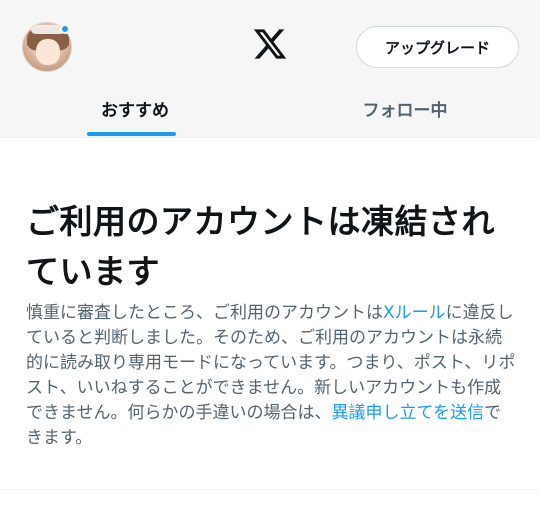 The image size is (540, 529). I want to click on tab-following: フォロー中, so click(405, 109).